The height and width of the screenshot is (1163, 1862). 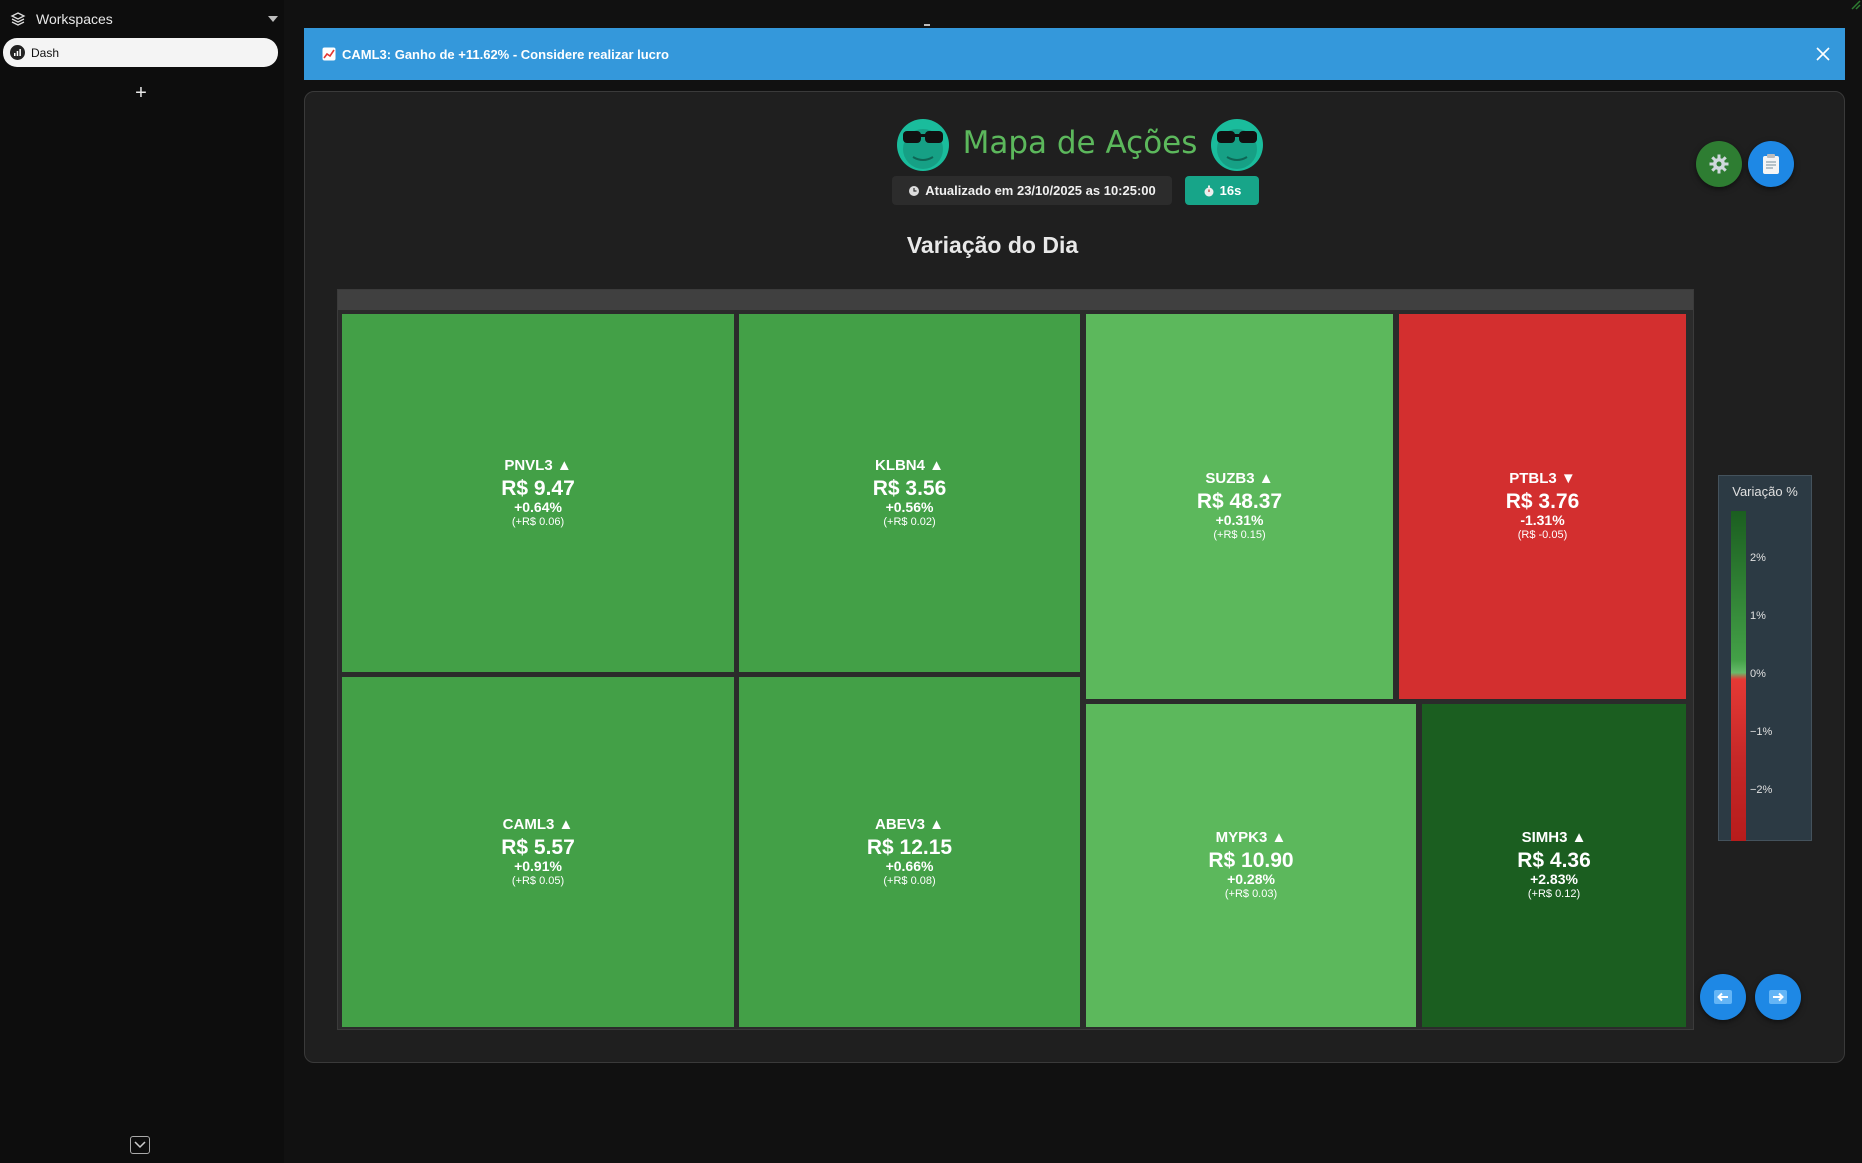 What do you see at coordinates (1554, 894) in the screenshot?
I see `tile-change-value: (+R$ 0.12)` at bounding box center [1554, 894].